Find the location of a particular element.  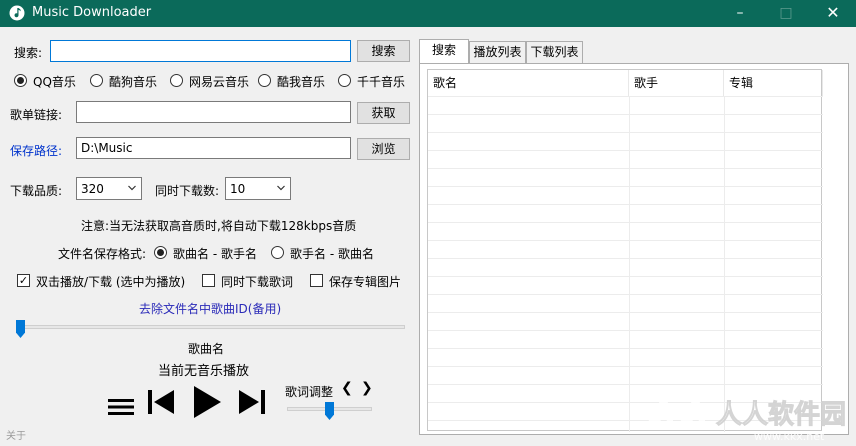

radio-format-song-artist is located at coordinates (160, 252).